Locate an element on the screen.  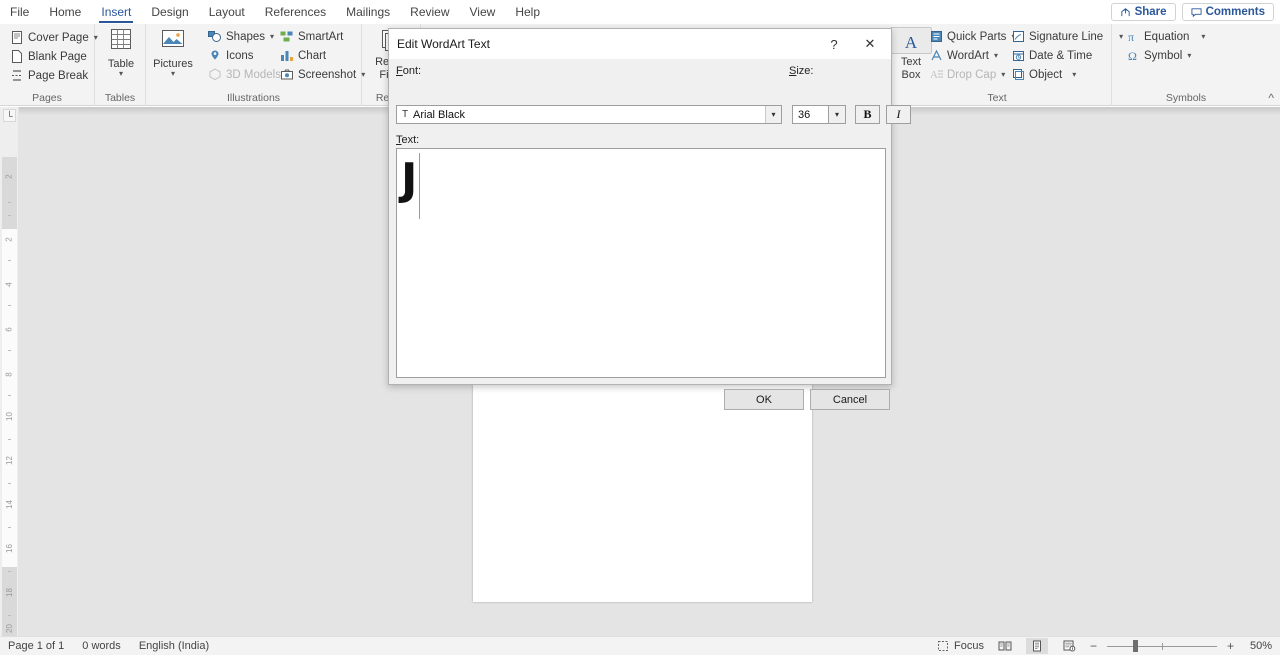
zoom-out-button: − is located at coordinates (1093, 646).